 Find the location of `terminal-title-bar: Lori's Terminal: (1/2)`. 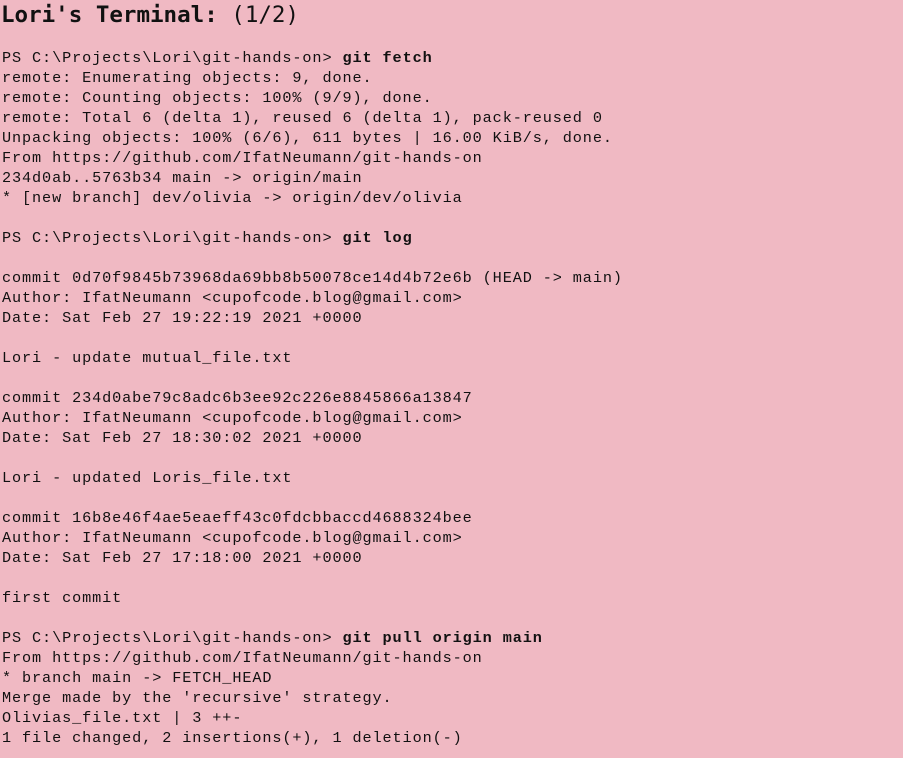

terminal-title-bar: Lori's Terminal: (1/2) is located at coordinates (150, 17).